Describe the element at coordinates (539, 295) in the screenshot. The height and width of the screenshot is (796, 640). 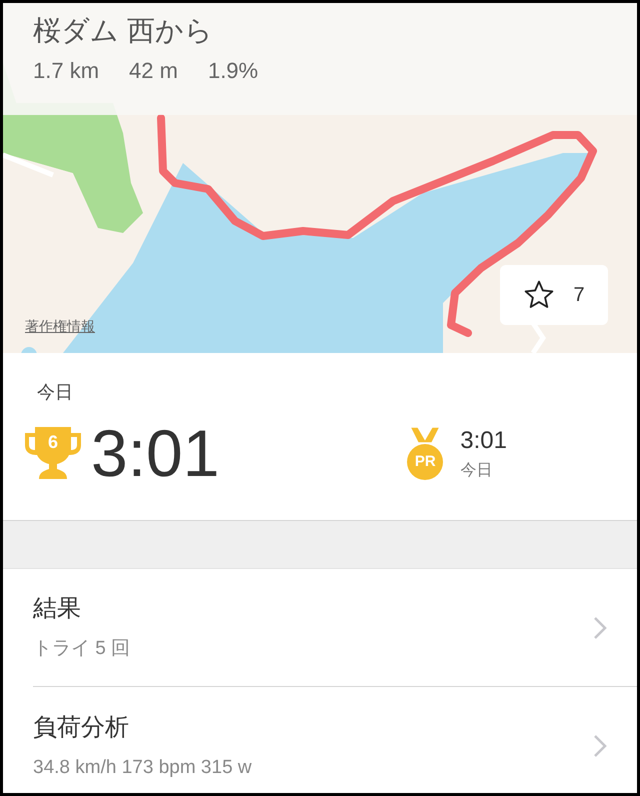
I see `star-icon` at that location.